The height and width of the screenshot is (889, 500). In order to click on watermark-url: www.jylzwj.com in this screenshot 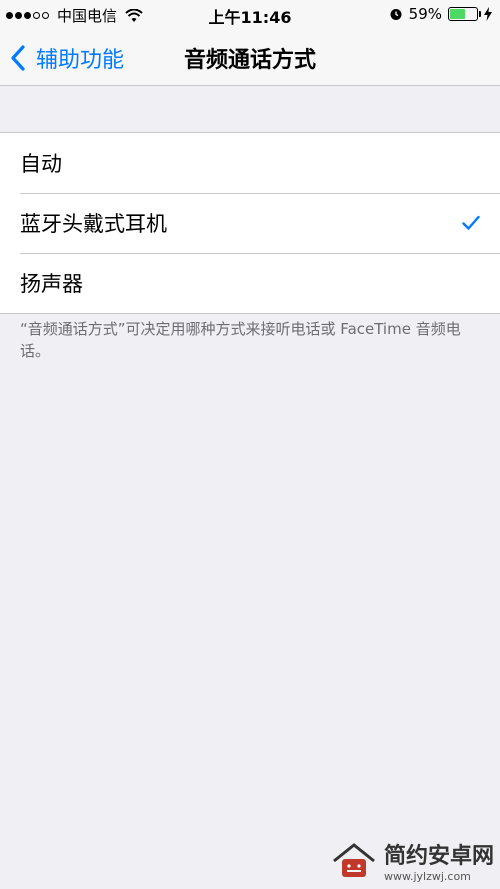, I will do `click(427, 876)`.